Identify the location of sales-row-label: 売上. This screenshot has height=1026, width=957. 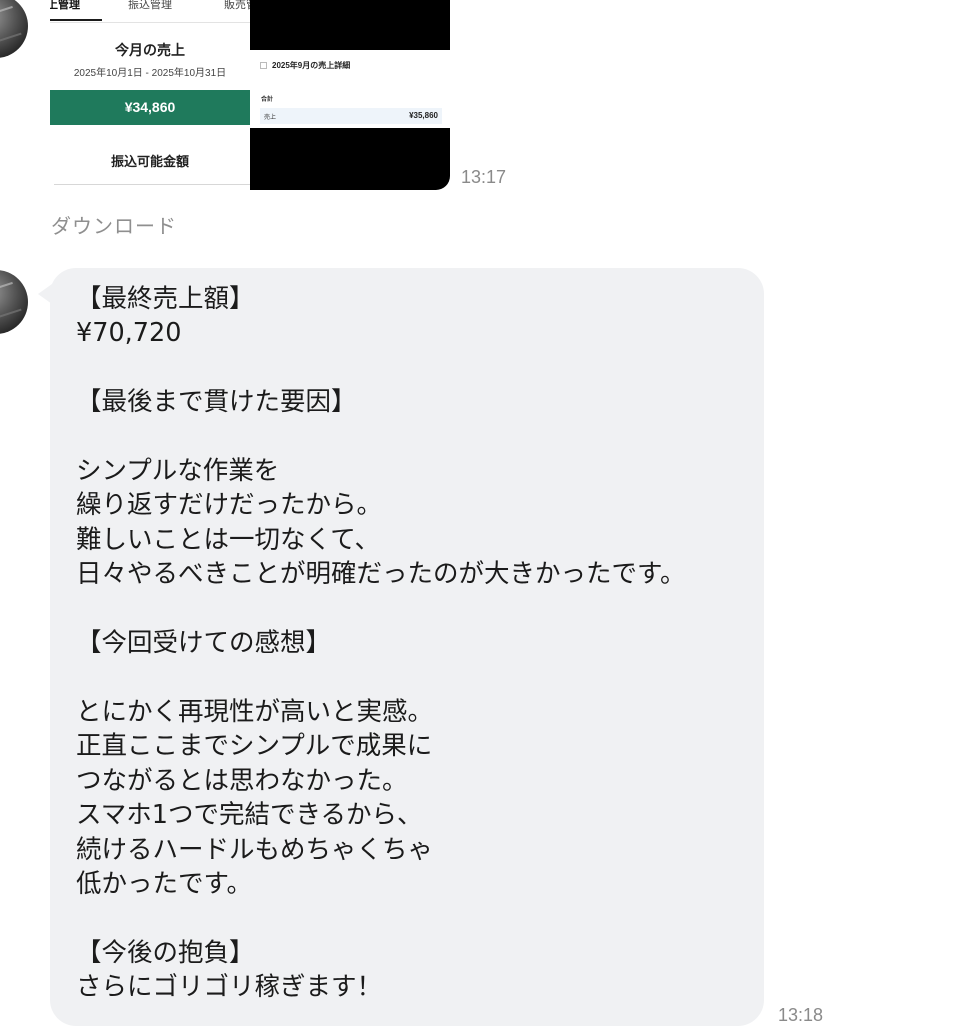
(270, 118).